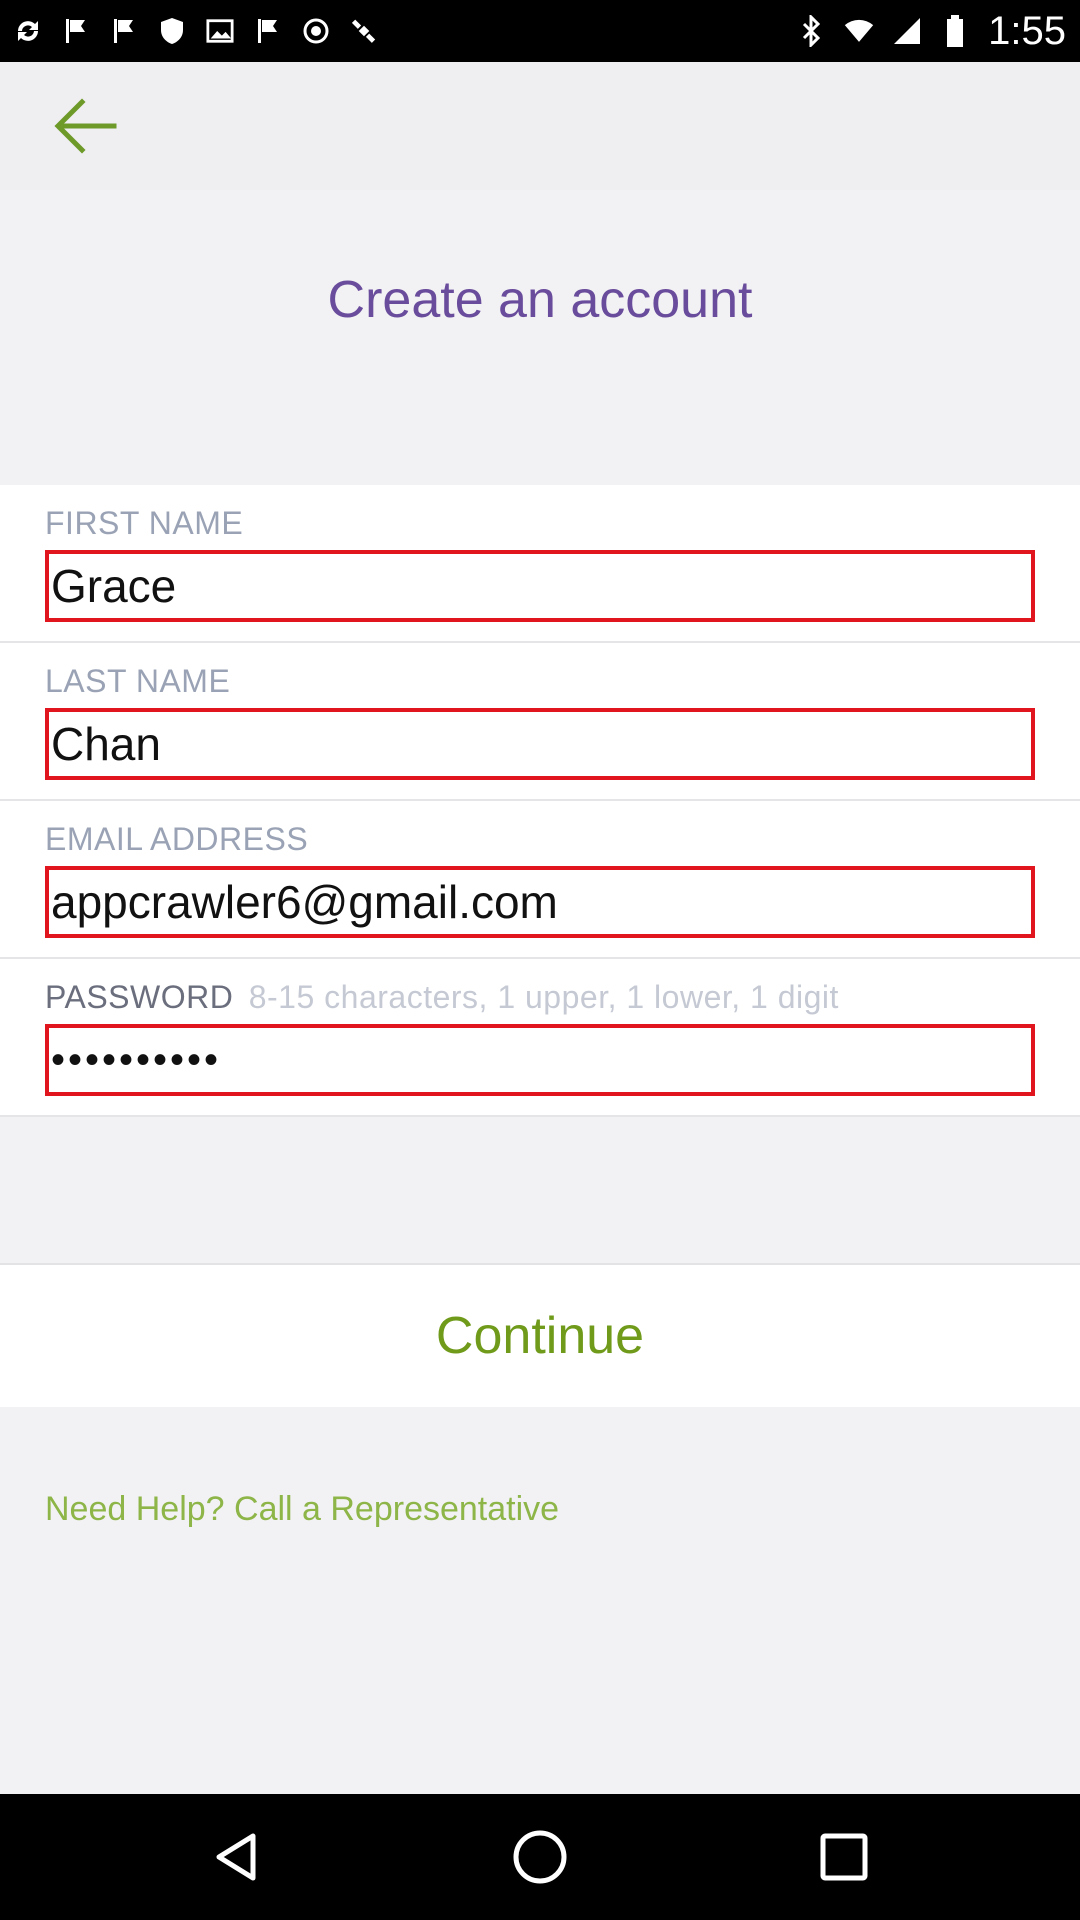 Image resolution: width=1080 pixels, height=1920 pixels. What do you see at coordinates (302, 1509) in the screenshot?
I see `help-link: Need Help? Call a Representative` at bounding box center [302, 1509].